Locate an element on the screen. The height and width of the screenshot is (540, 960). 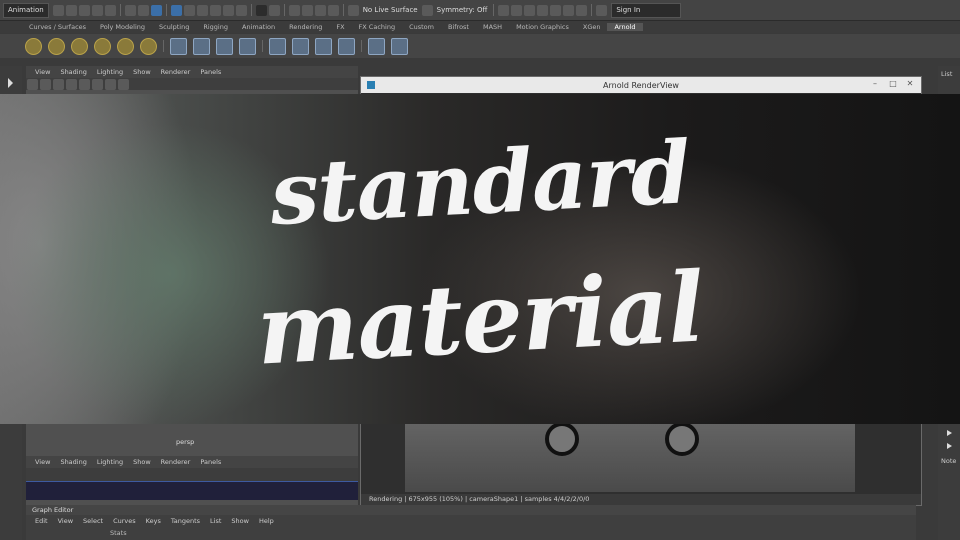
graph-menu-item: Help is located at coordinates (266, 521).